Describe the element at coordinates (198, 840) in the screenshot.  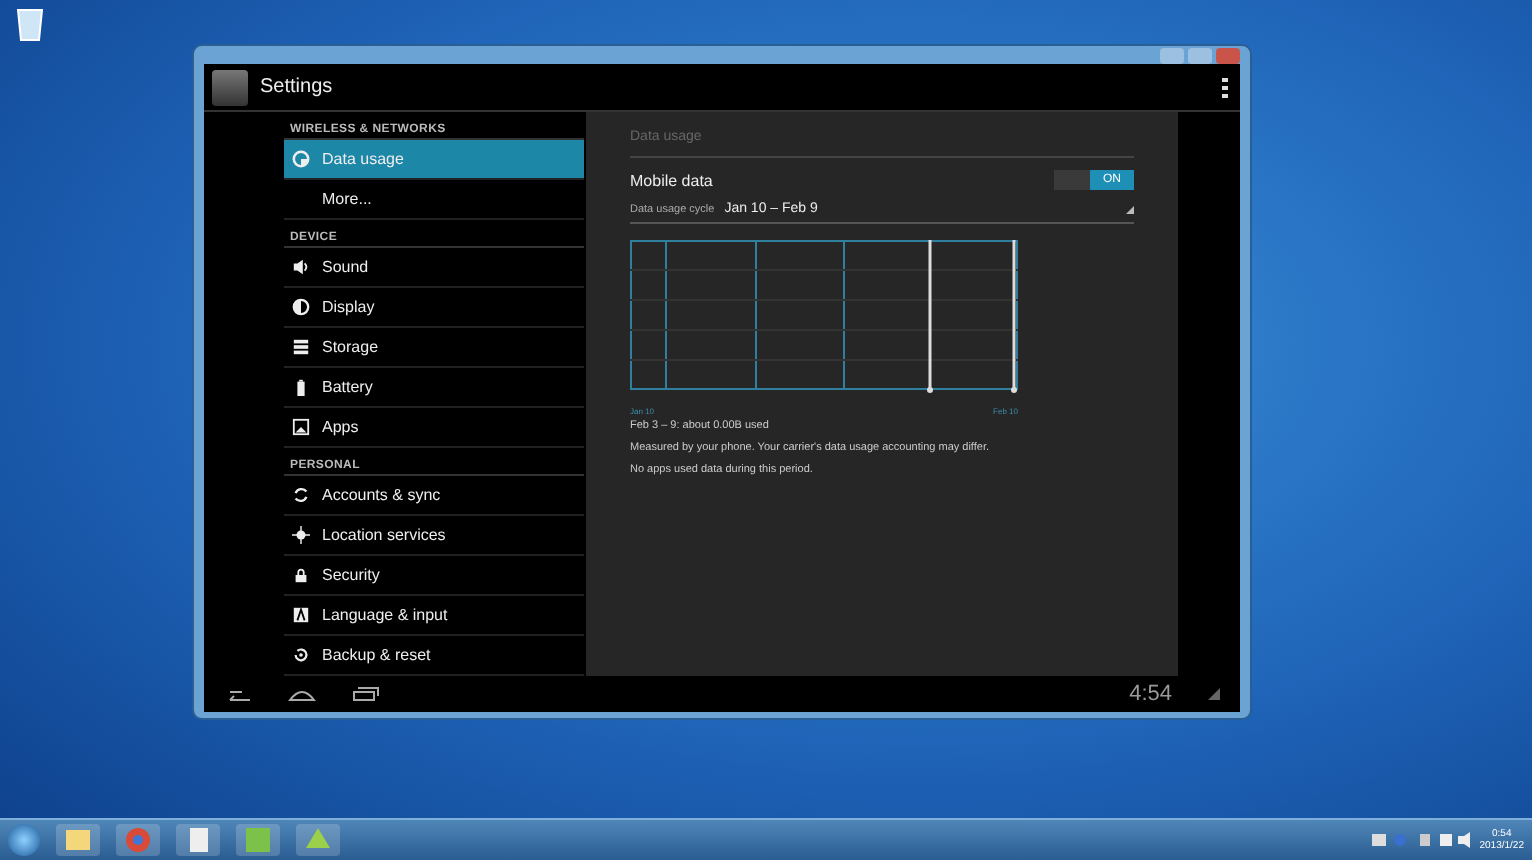
I see `document-taskbar-icon` at that location.